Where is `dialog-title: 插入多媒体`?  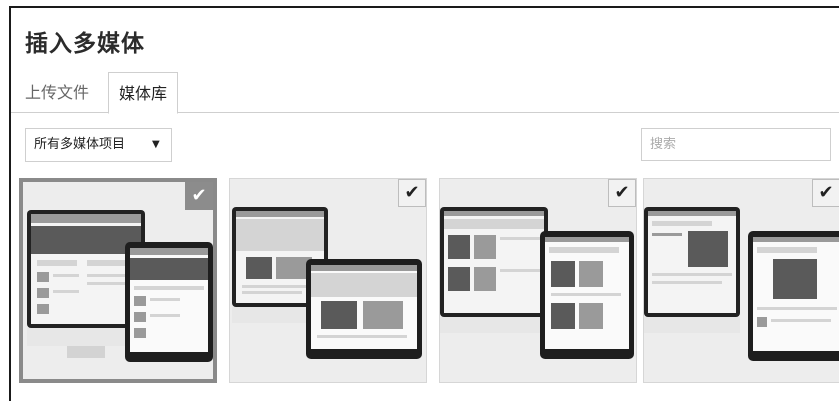
dialog-title: 插入多媒体 is located at coordinates (85, 44).